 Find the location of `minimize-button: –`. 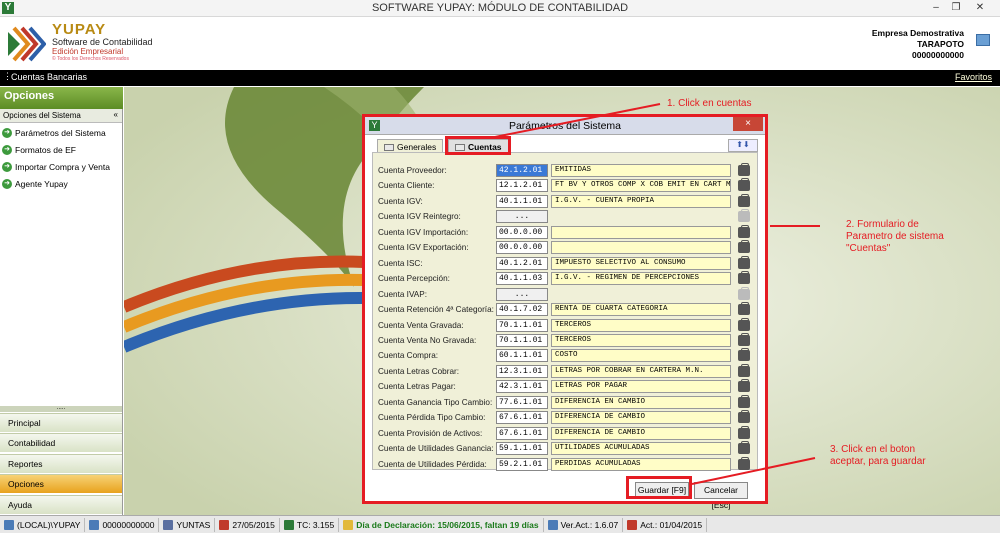

minimize-button: – is located at coordinates (936, 8).